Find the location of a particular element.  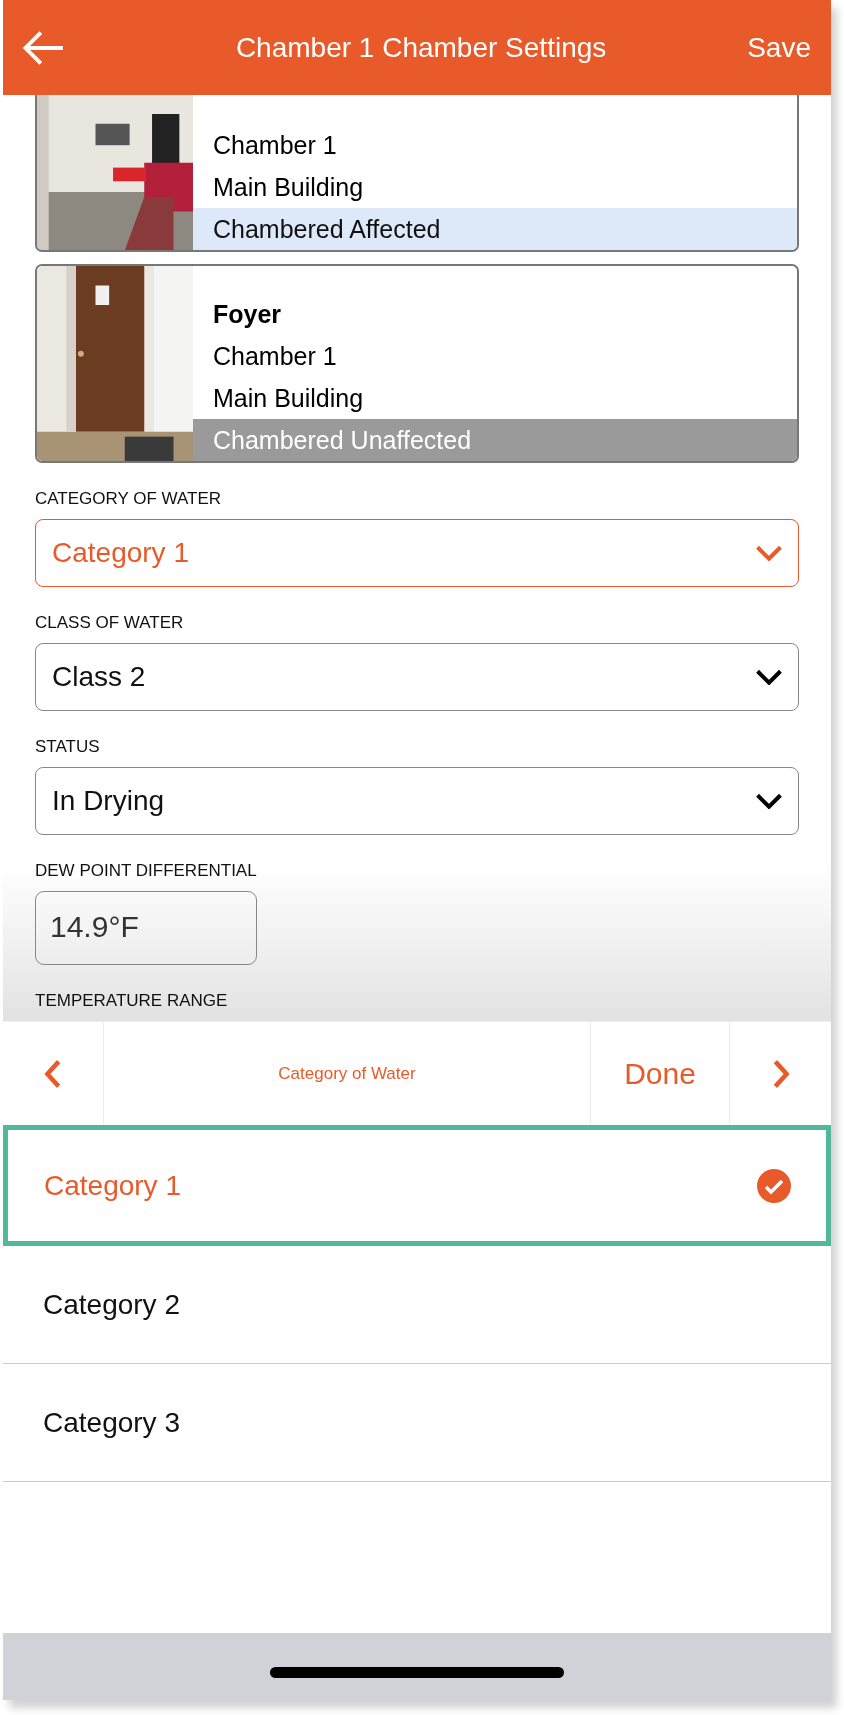

room-status: Chambered Unaffected is located at coordinates (495, 440).